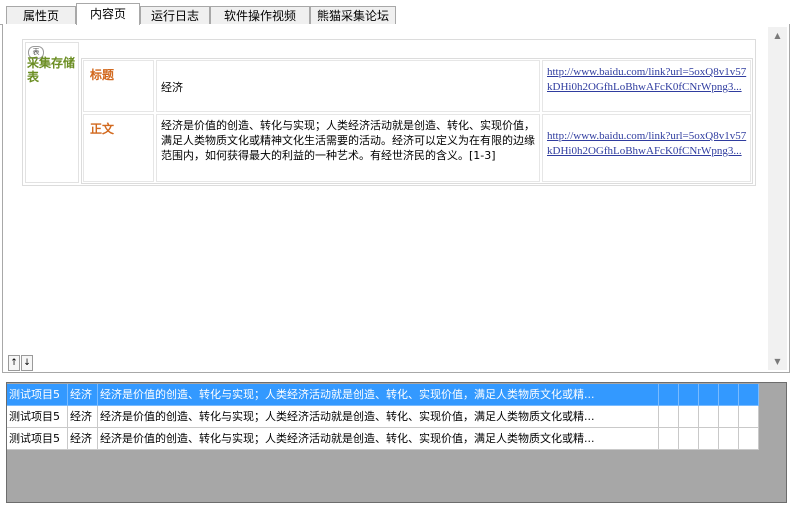  Describe the element at coordinates (102, 75) in the screenshot. I see `field-label-title: 标题` at that location.